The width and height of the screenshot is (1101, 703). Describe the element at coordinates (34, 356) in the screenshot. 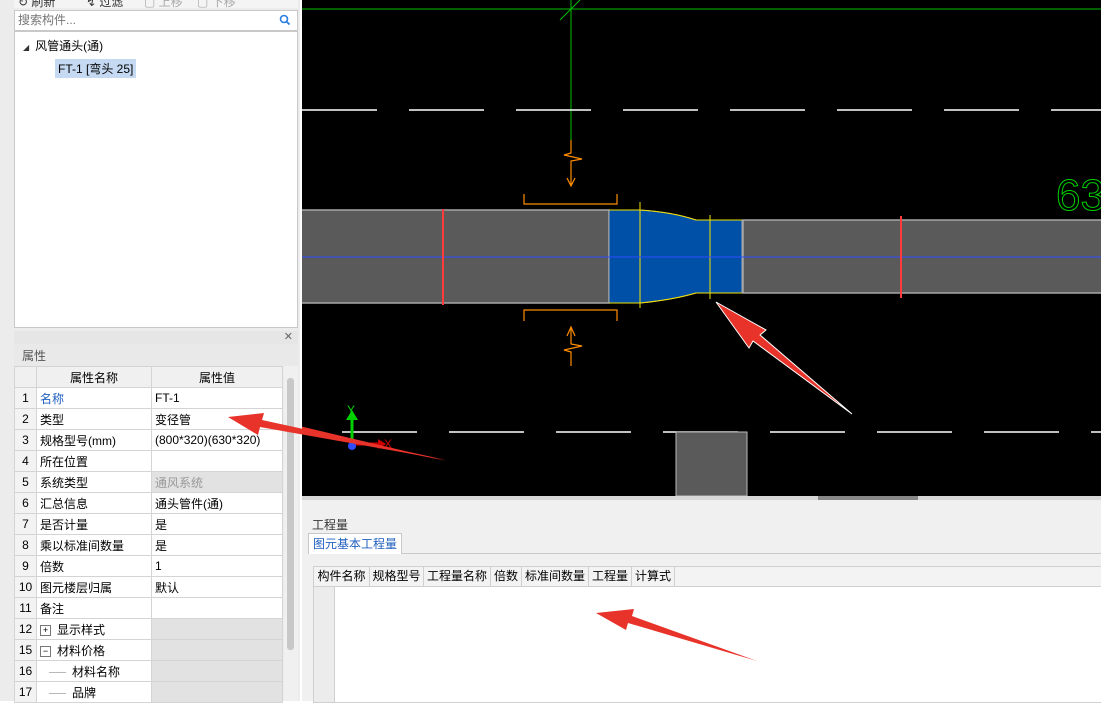

I see `properties-title: 属性` at that location.